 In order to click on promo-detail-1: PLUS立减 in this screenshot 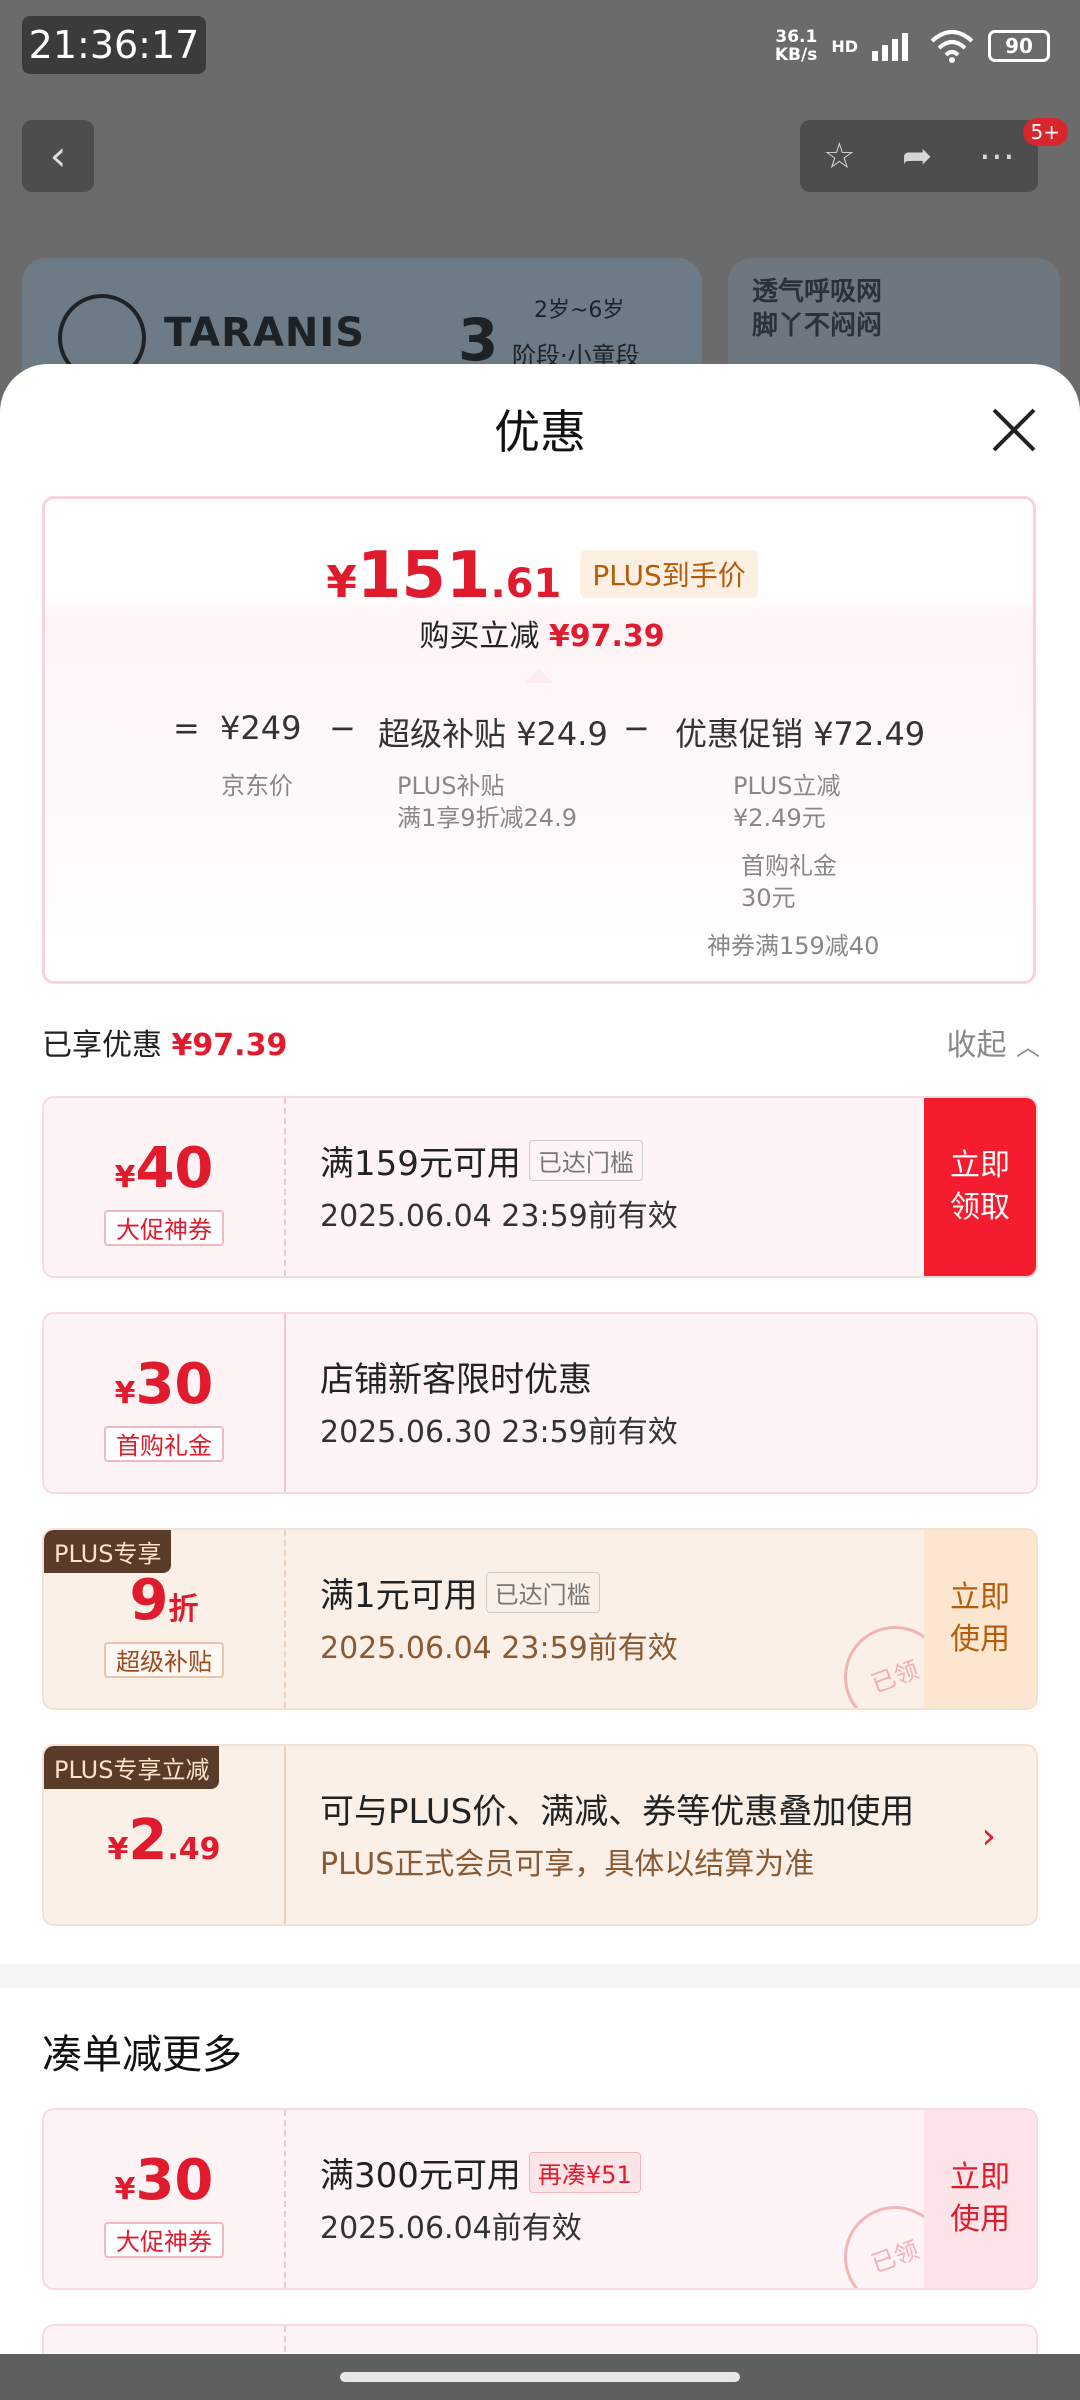, I will do `click(787, 786)`.